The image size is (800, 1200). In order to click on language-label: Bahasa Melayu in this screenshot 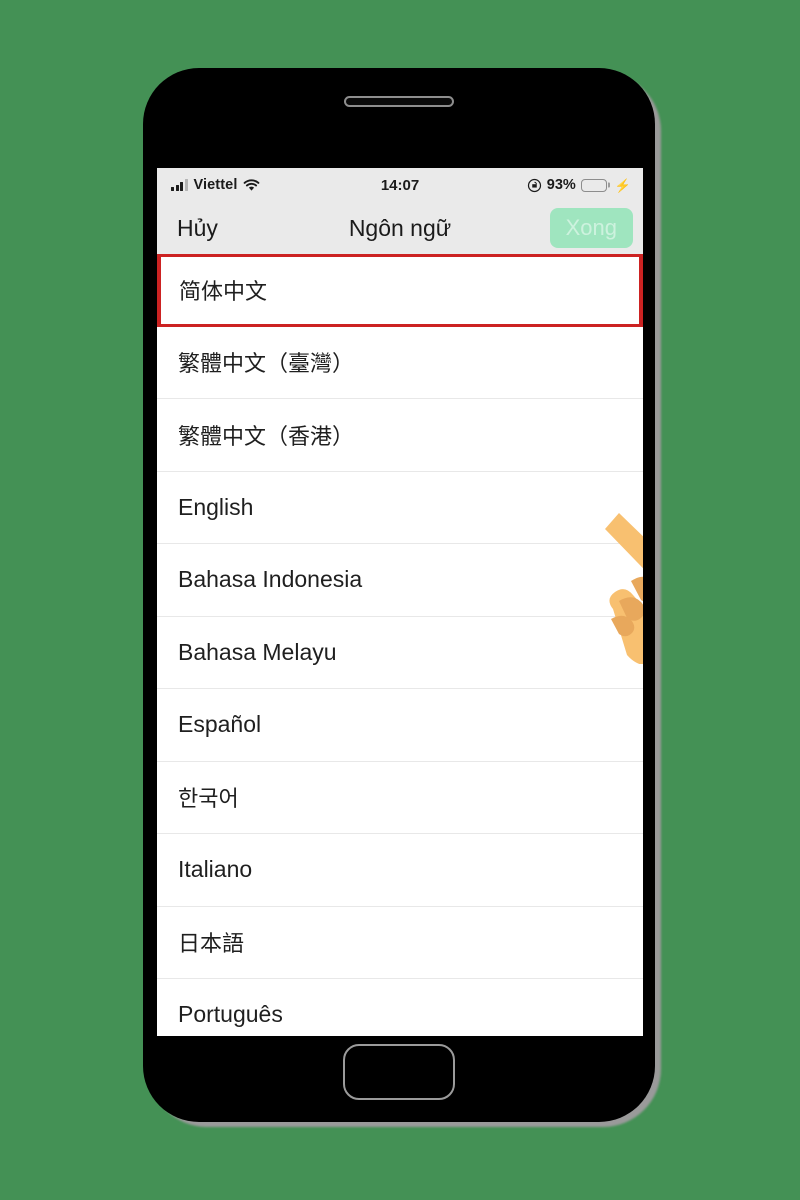, I will do `click(257, 651)`.